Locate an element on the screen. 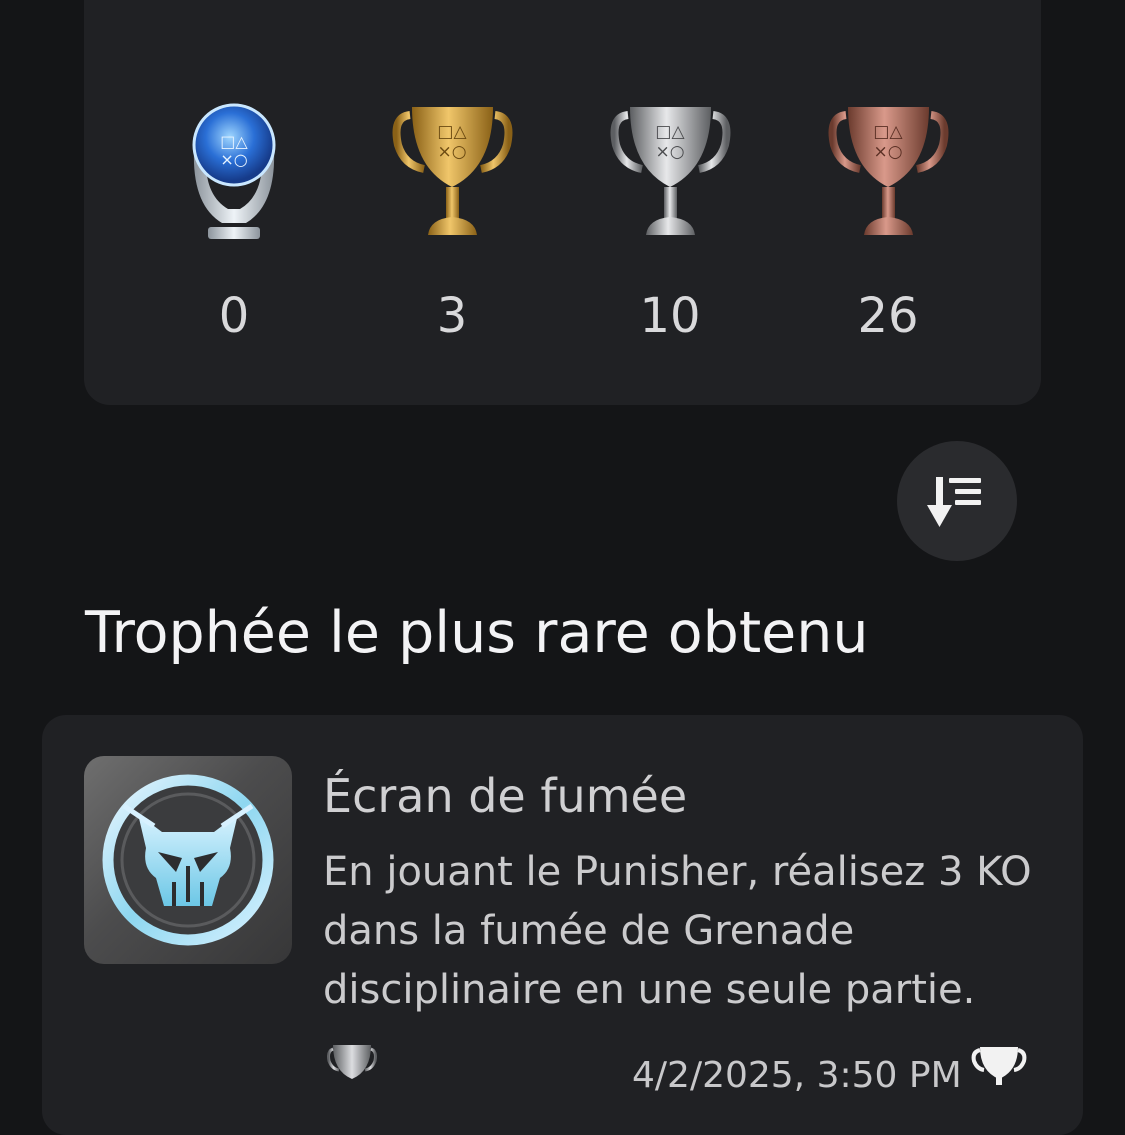 This screenshot has width=1125, height=1135. silver-trophy-icon: □△ ×○ is located at coordinates (670, 171).